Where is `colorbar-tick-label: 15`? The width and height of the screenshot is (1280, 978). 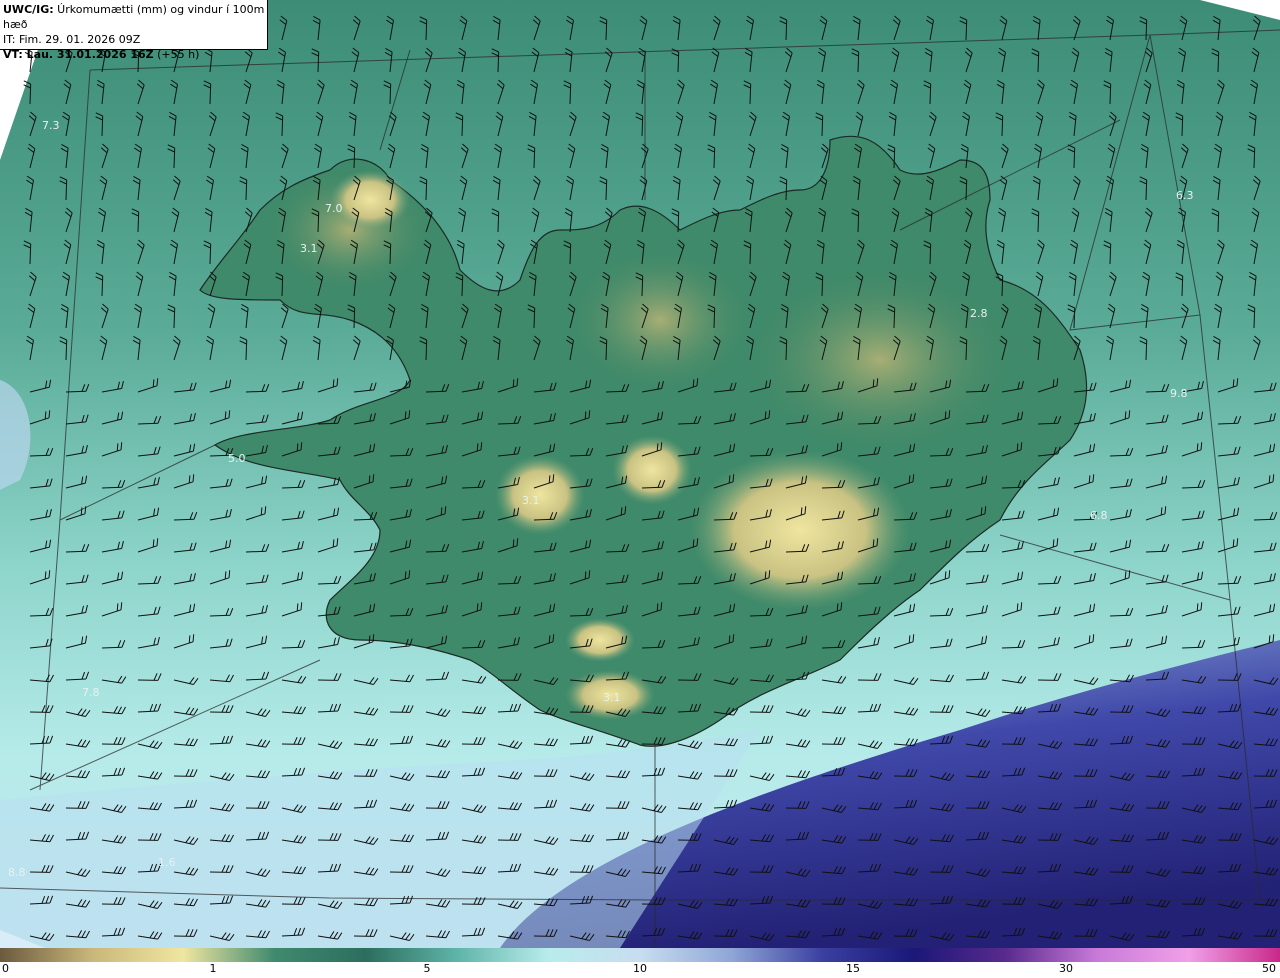 colorbar-tick-label: 15 is located at coordinates (853, 968).